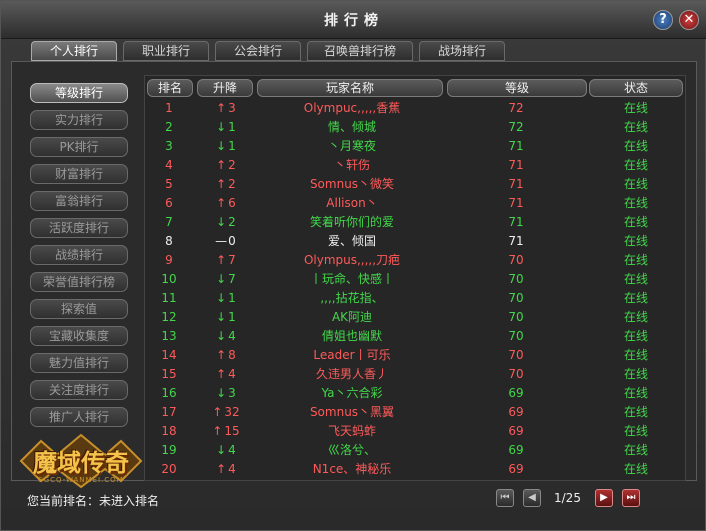 Image resolution: width=706 pixels, height=531 pixels. I want to click on change-value: 0, so click(232, 241).